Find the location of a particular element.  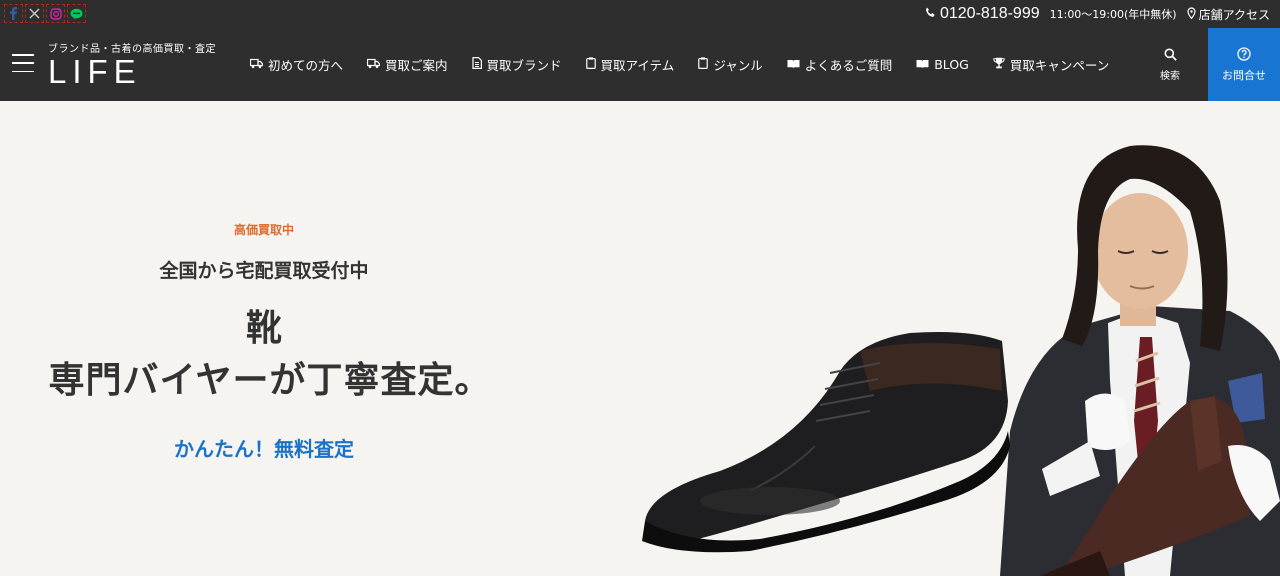

nav-item-items: 買取アイテム is located at coordinates (630, 64).